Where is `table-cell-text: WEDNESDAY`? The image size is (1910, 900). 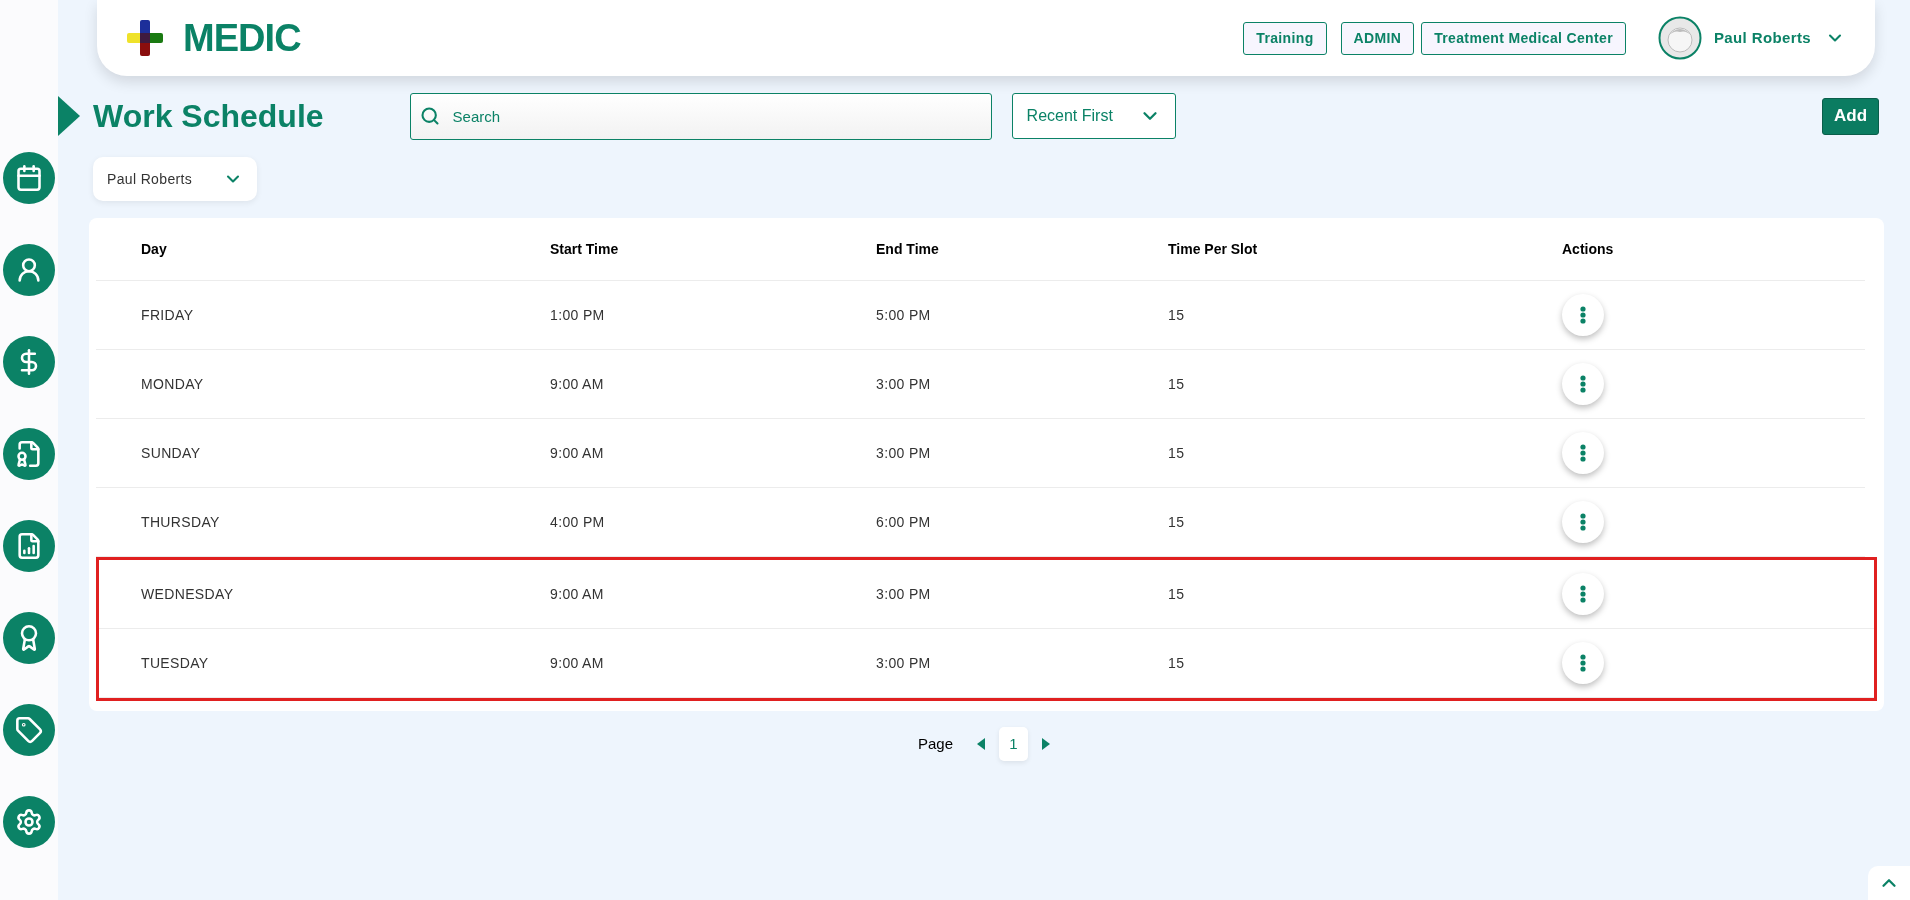 table-cell-text: WEDNESDAY is located at coordinates (187, 594).